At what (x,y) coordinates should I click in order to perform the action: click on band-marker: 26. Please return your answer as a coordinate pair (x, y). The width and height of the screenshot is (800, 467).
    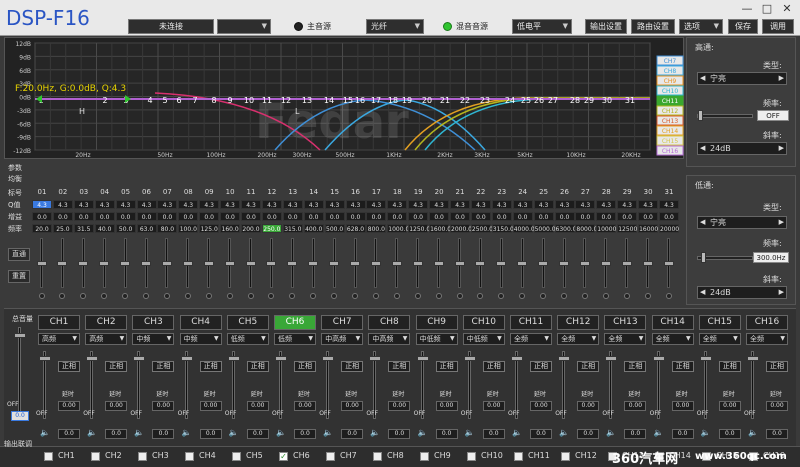
    Looking at the image, I should click on (539, 100).